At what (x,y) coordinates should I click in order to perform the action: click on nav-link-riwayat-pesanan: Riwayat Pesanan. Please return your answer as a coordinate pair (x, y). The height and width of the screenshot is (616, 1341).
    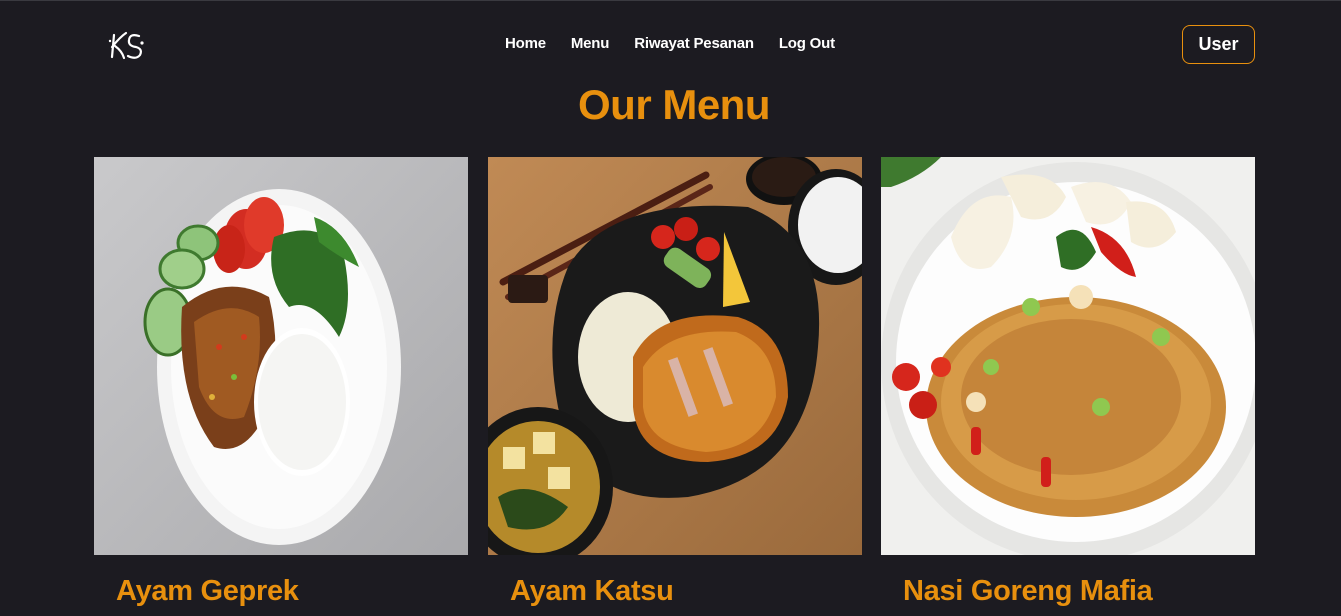
    Looking at the image, I should click on (694, 43).